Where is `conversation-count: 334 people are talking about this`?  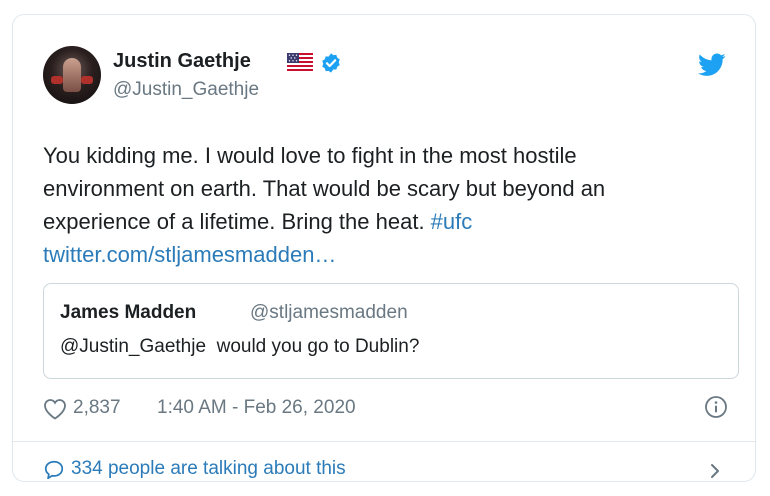
conversation-count: 334 people are talking about this is located at coordinates (208, 468).